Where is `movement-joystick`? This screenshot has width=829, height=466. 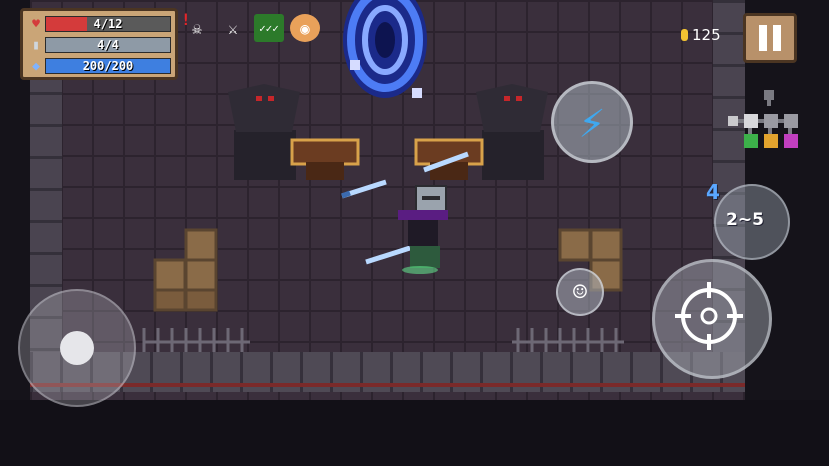 movement-joystick is located at coordinates (77, 348).